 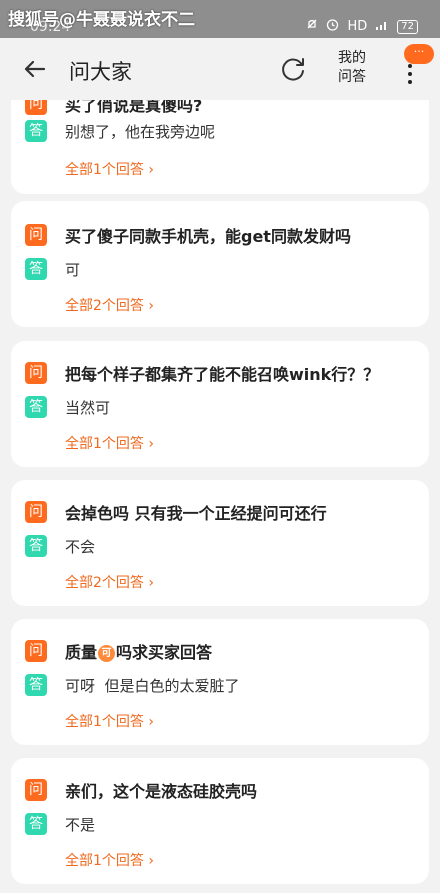 I want to click on answer-text: 当然可, so click(x=88, y=407).